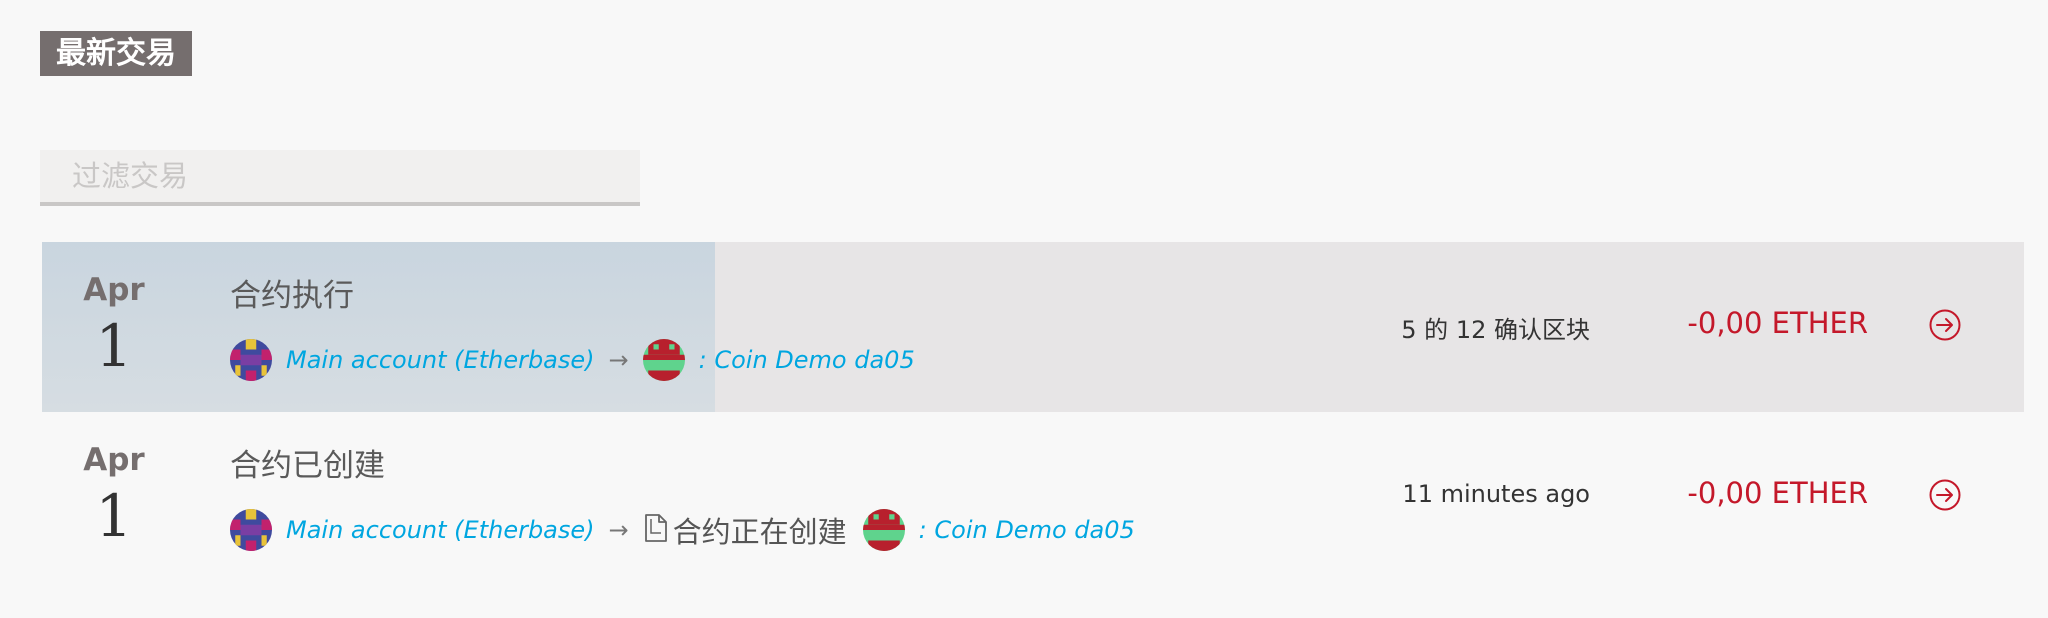 The width and height of the screenshot is (2048, 618). Describe the element at coordinates (1409, 330) in the screenshot. I see `confirmations-count: 5` at that location.